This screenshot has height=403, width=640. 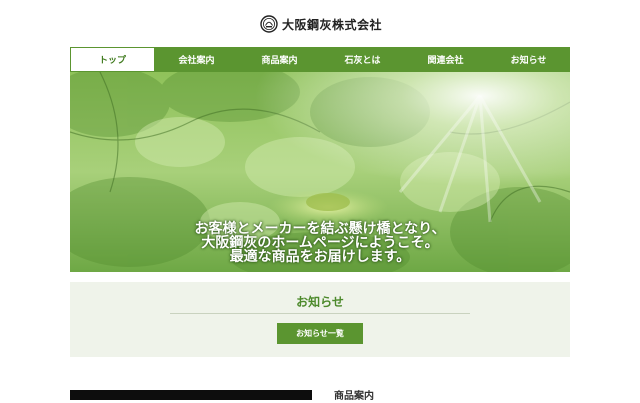 I want to click on company-name: 大阪鋼灰株式会社, so click(x=332, y=24).